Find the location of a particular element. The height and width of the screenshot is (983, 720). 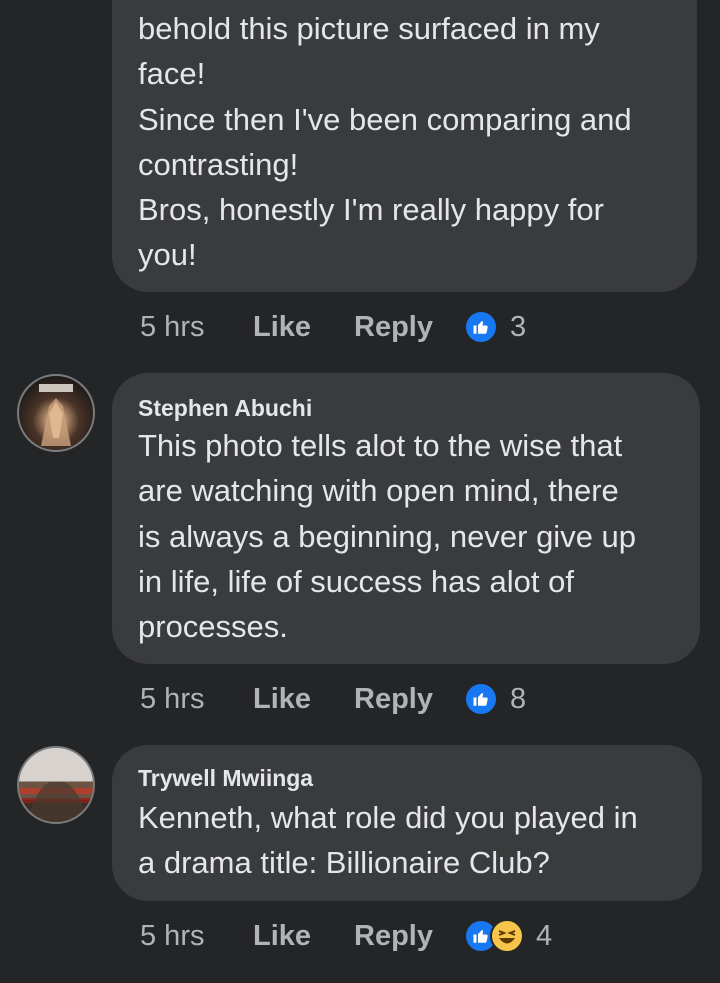

comment-actions: 5 hrs Like Reply 4 is located at coordinates (346, 936).